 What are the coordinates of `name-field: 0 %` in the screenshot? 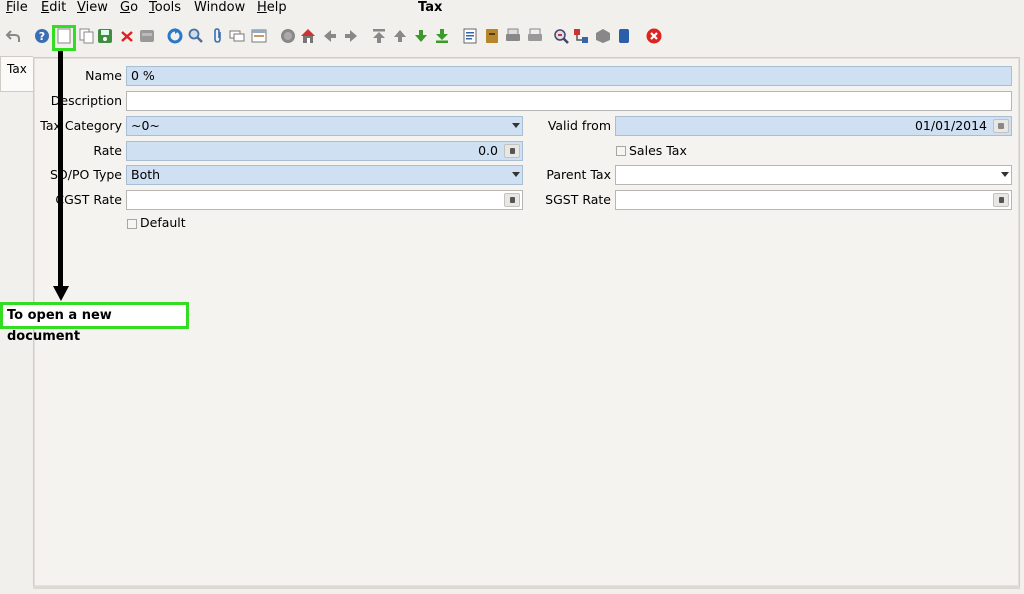 It's located at (569, 76).